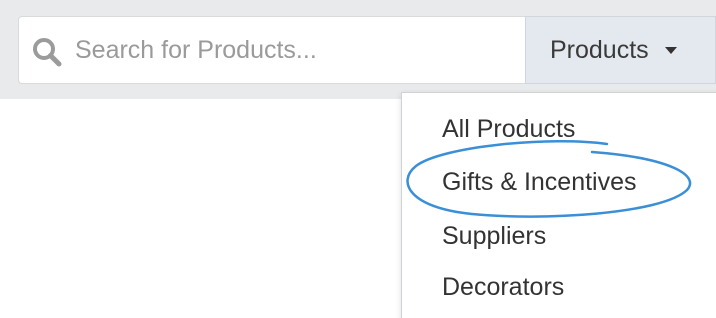  I want to click on products-dropdown-button: Products, so click(620, 50).